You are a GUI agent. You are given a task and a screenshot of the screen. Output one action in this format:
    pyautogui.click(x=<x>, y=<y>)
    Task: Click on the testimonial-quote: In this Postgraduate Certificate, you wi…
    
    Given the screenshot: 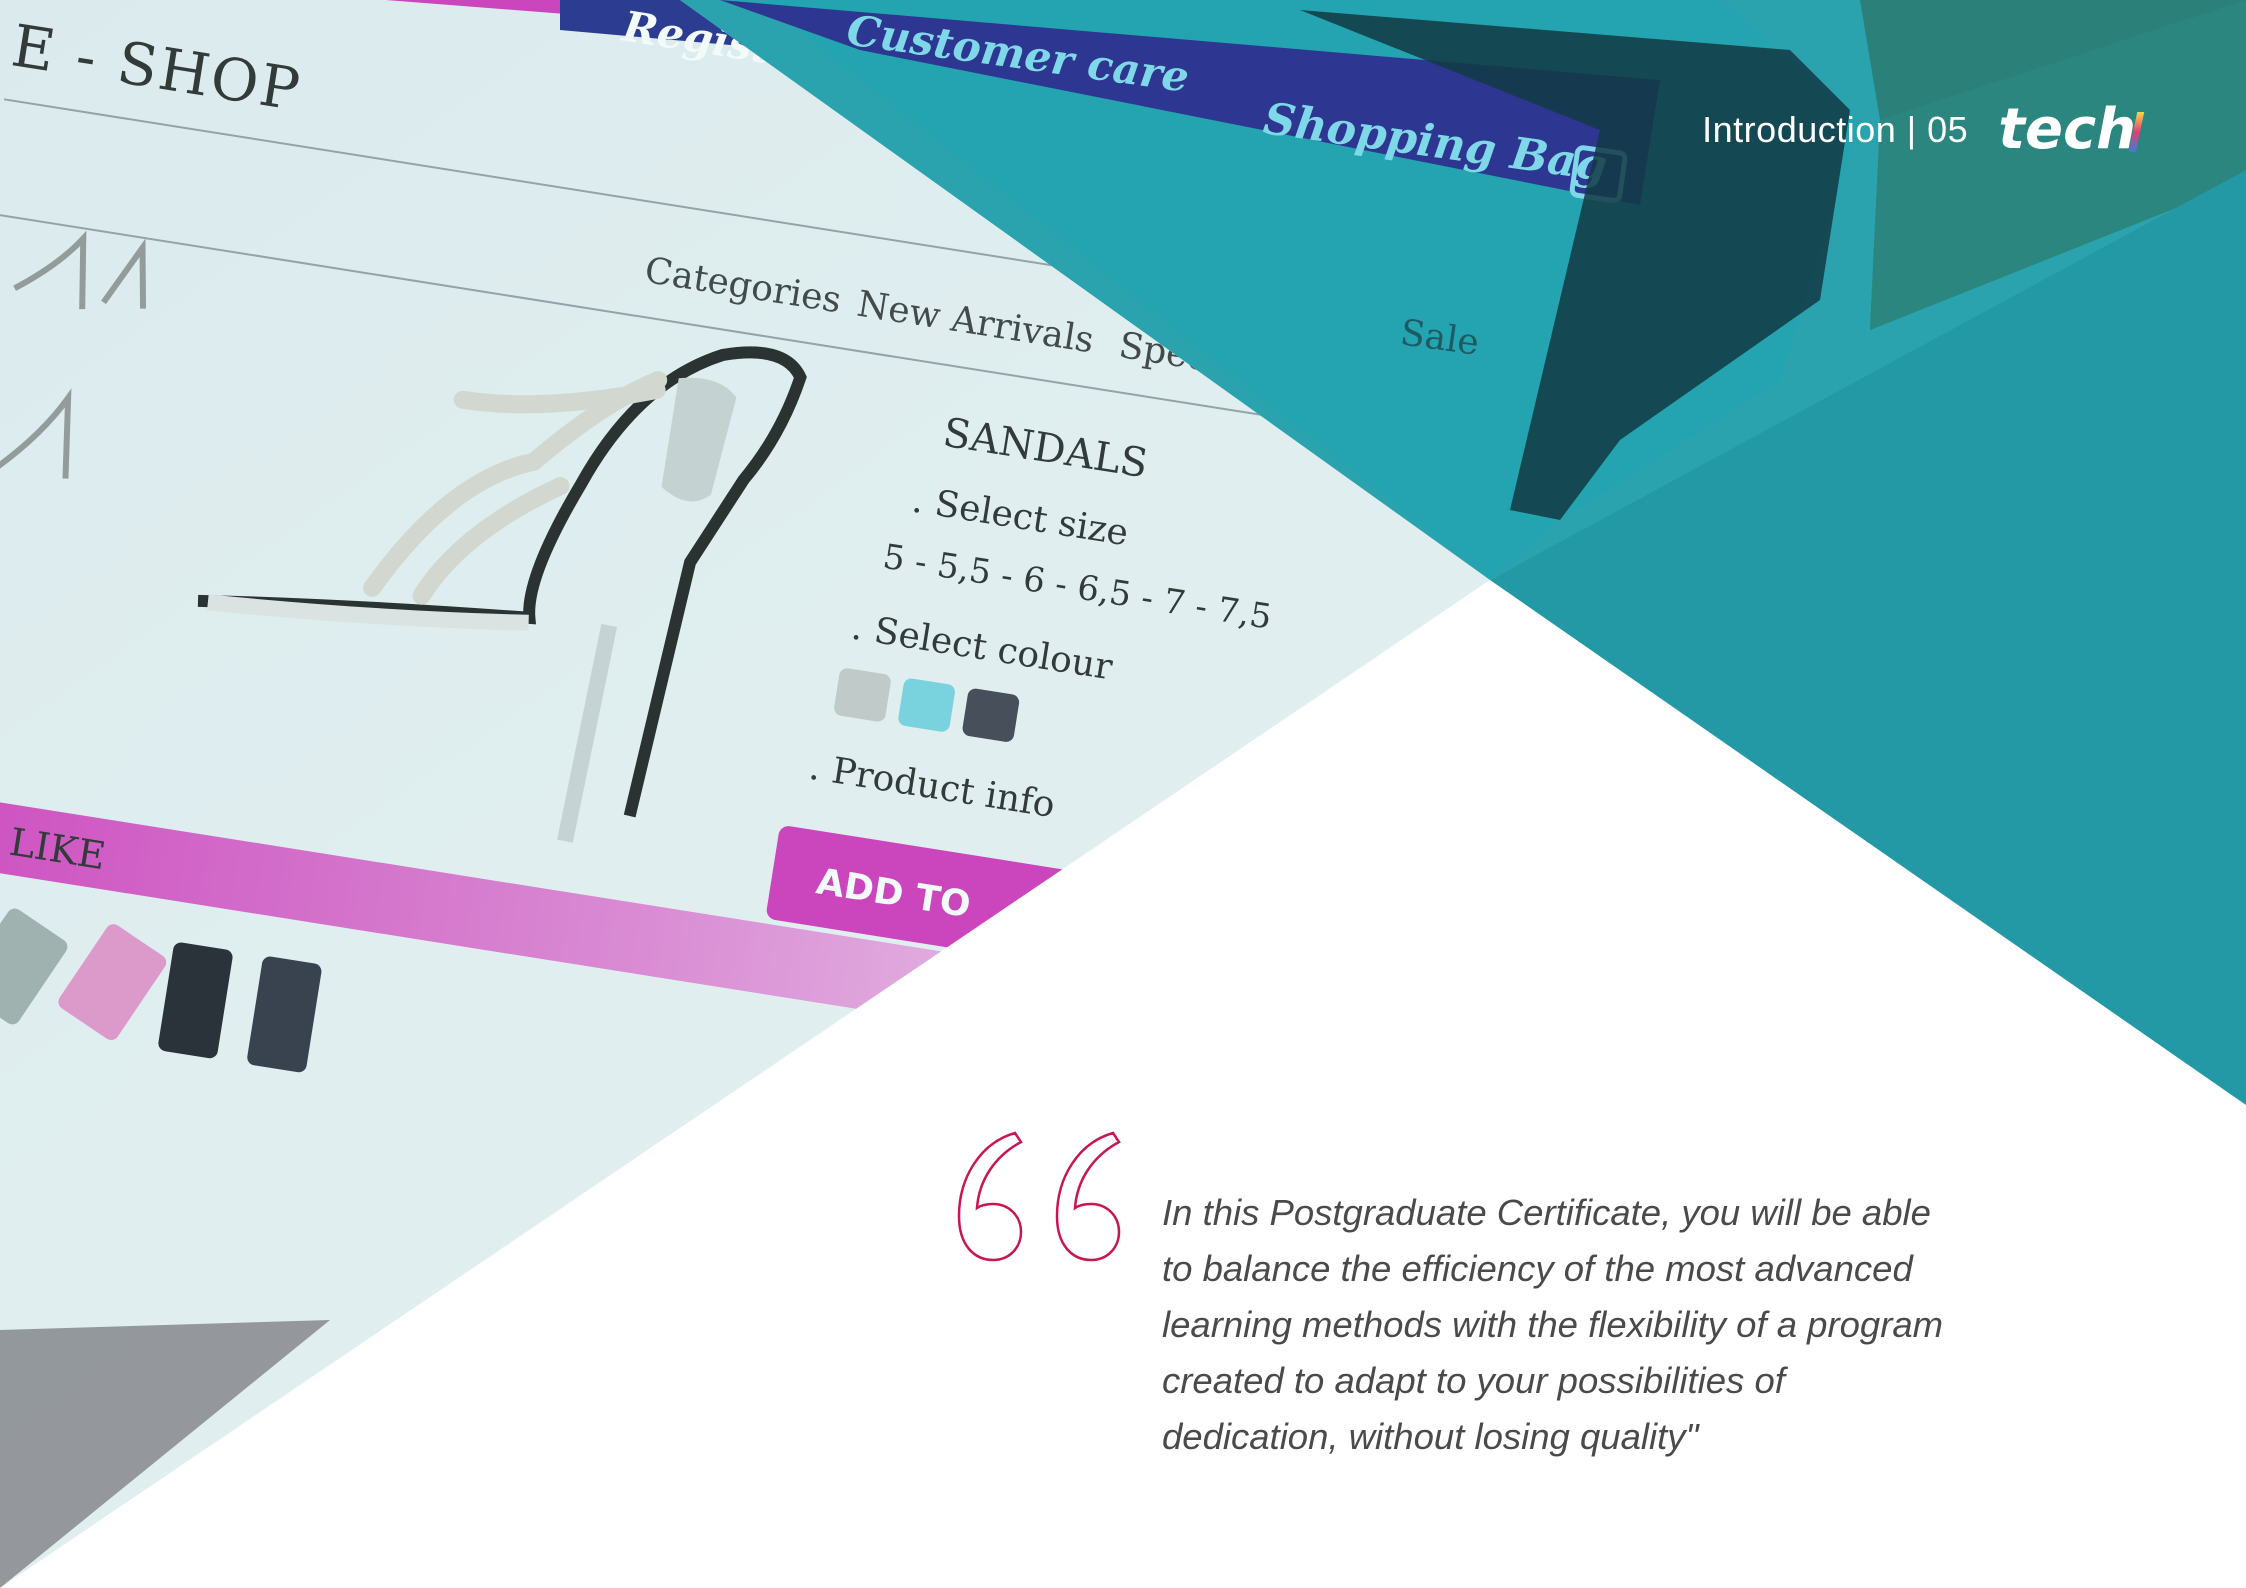 What is the action you would take?
    pyautogui.click(x=1553, y=1324)
    